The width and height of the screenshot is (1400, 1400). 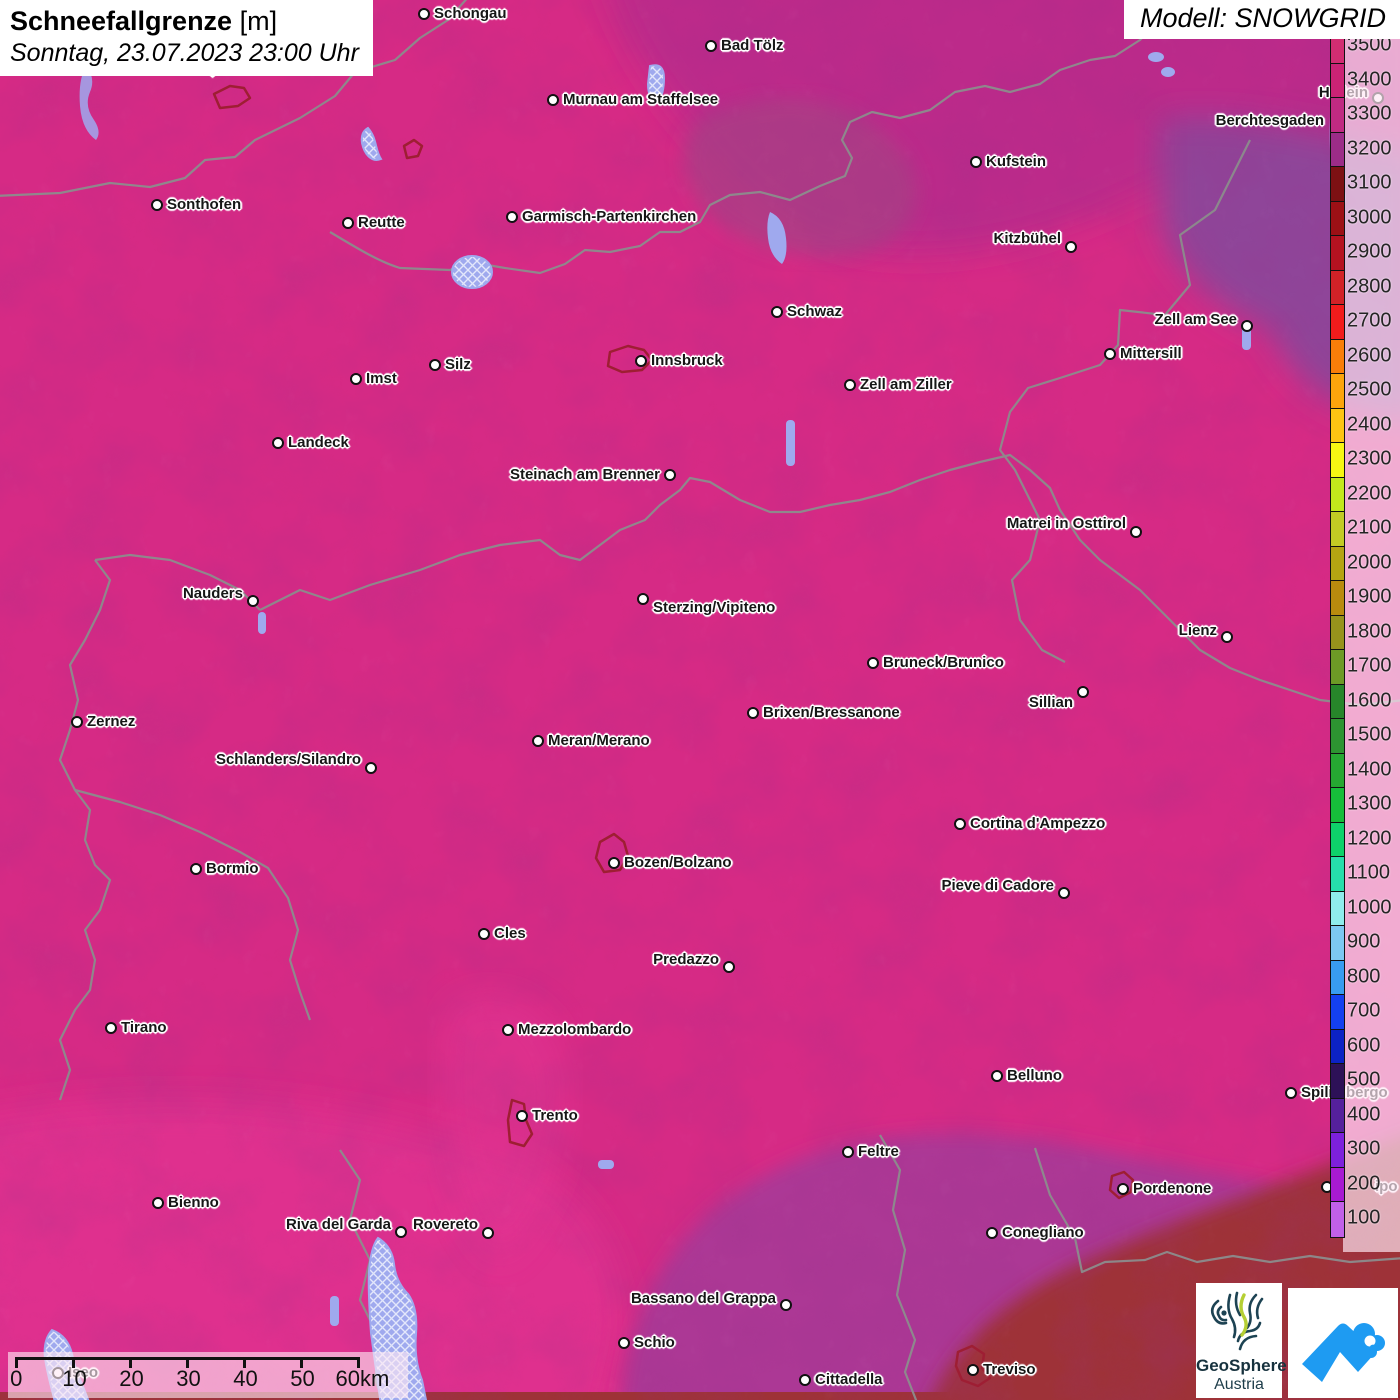 I want to click on city-label: Cittadella, so click(x=849, y=1380).